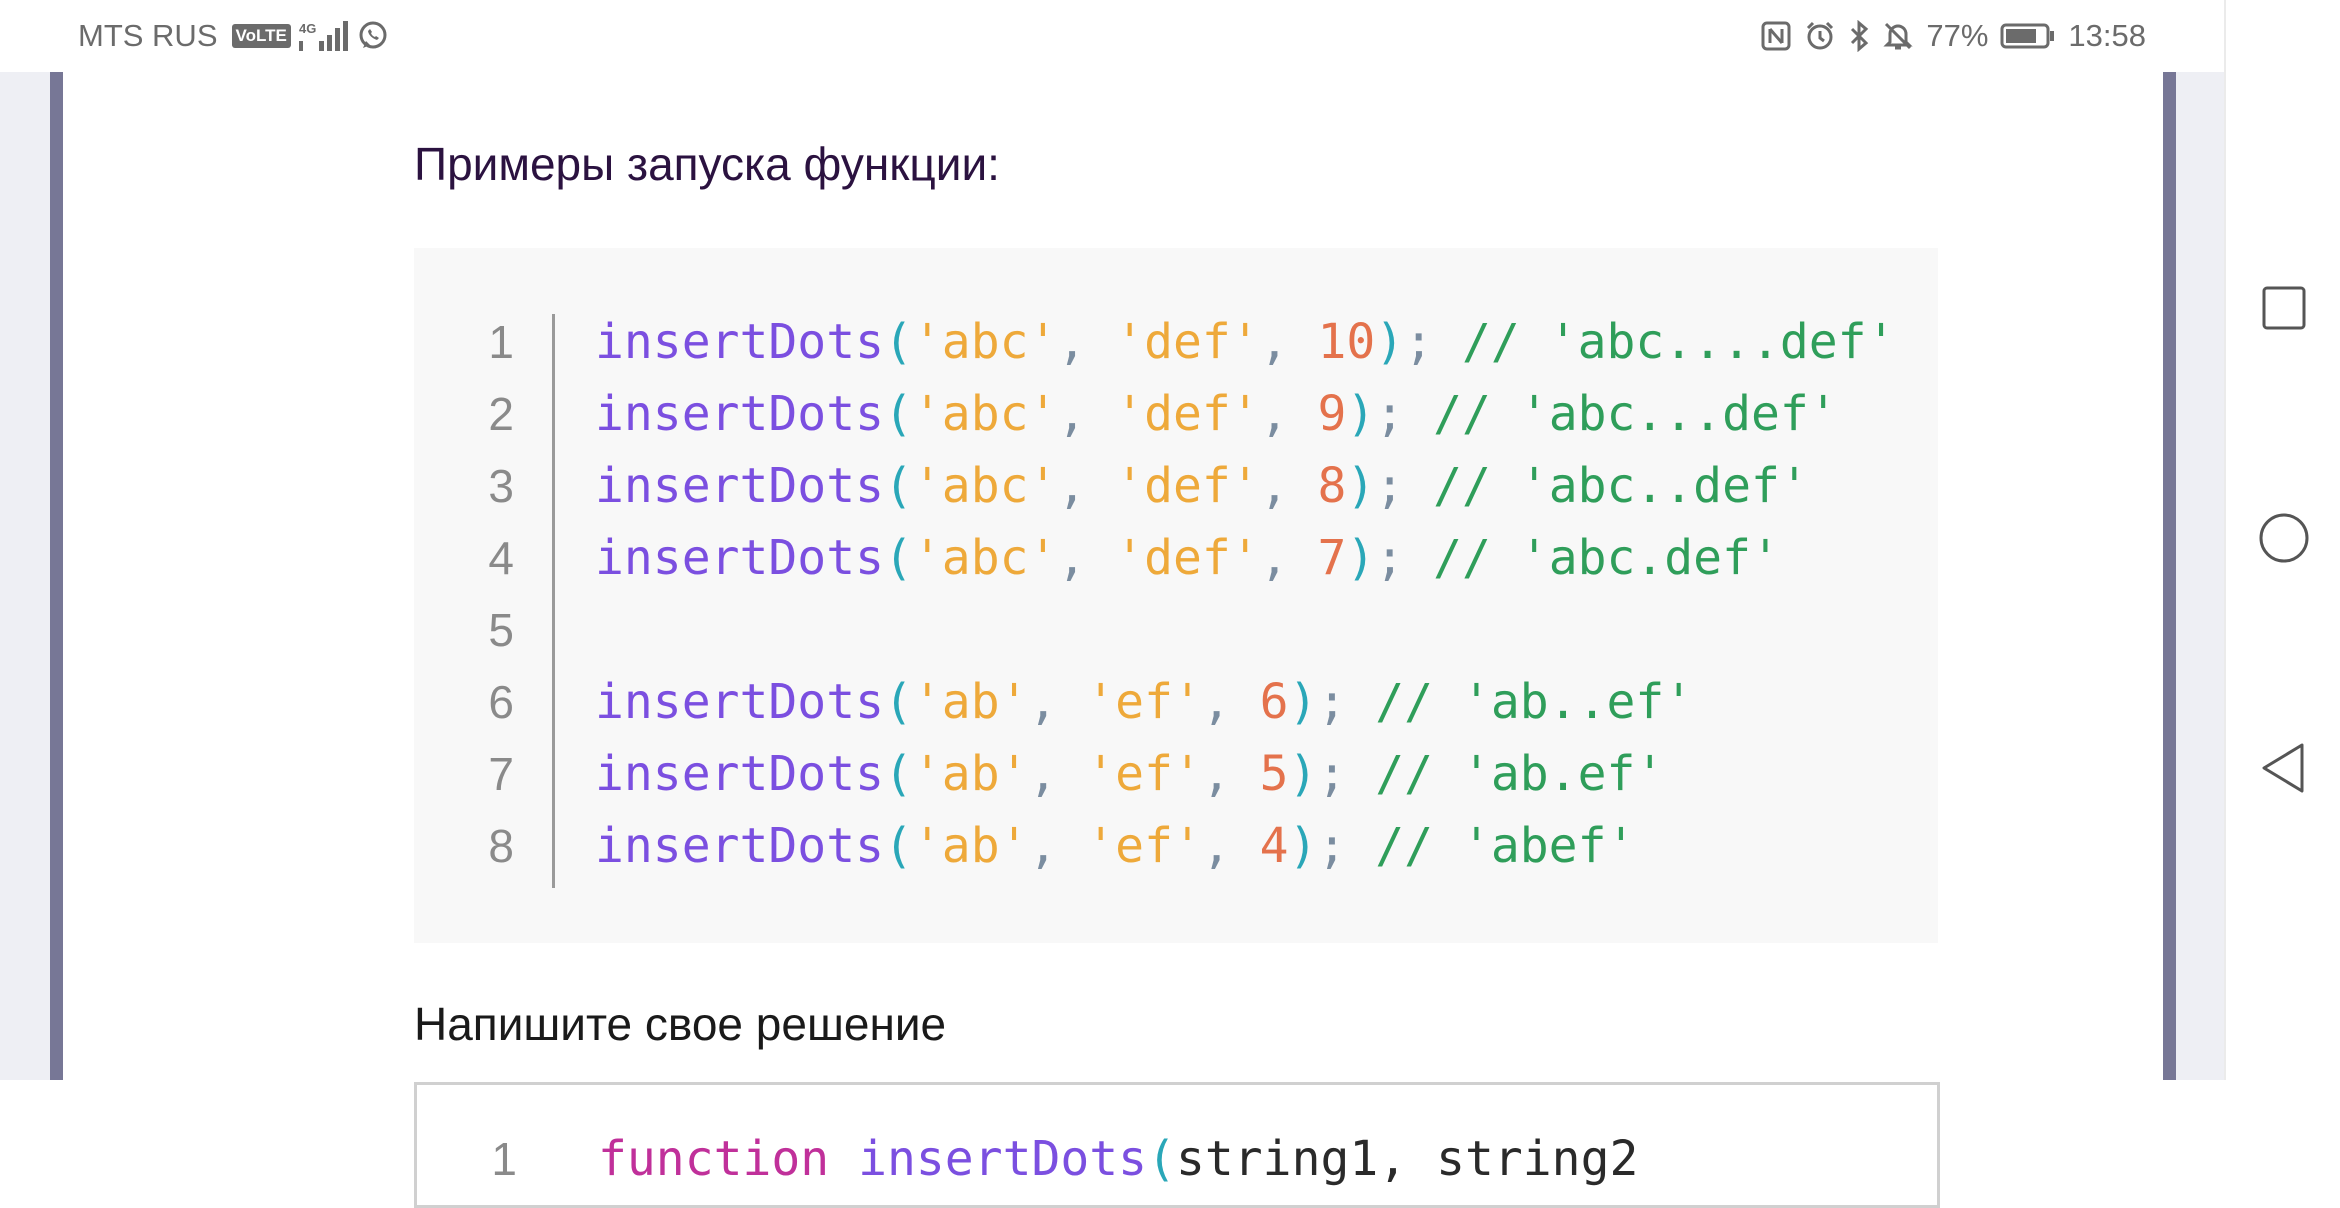 The height and width of the screenshot is (1208, 2340). I want to click on number-arg: 9, so click(1332, 414).